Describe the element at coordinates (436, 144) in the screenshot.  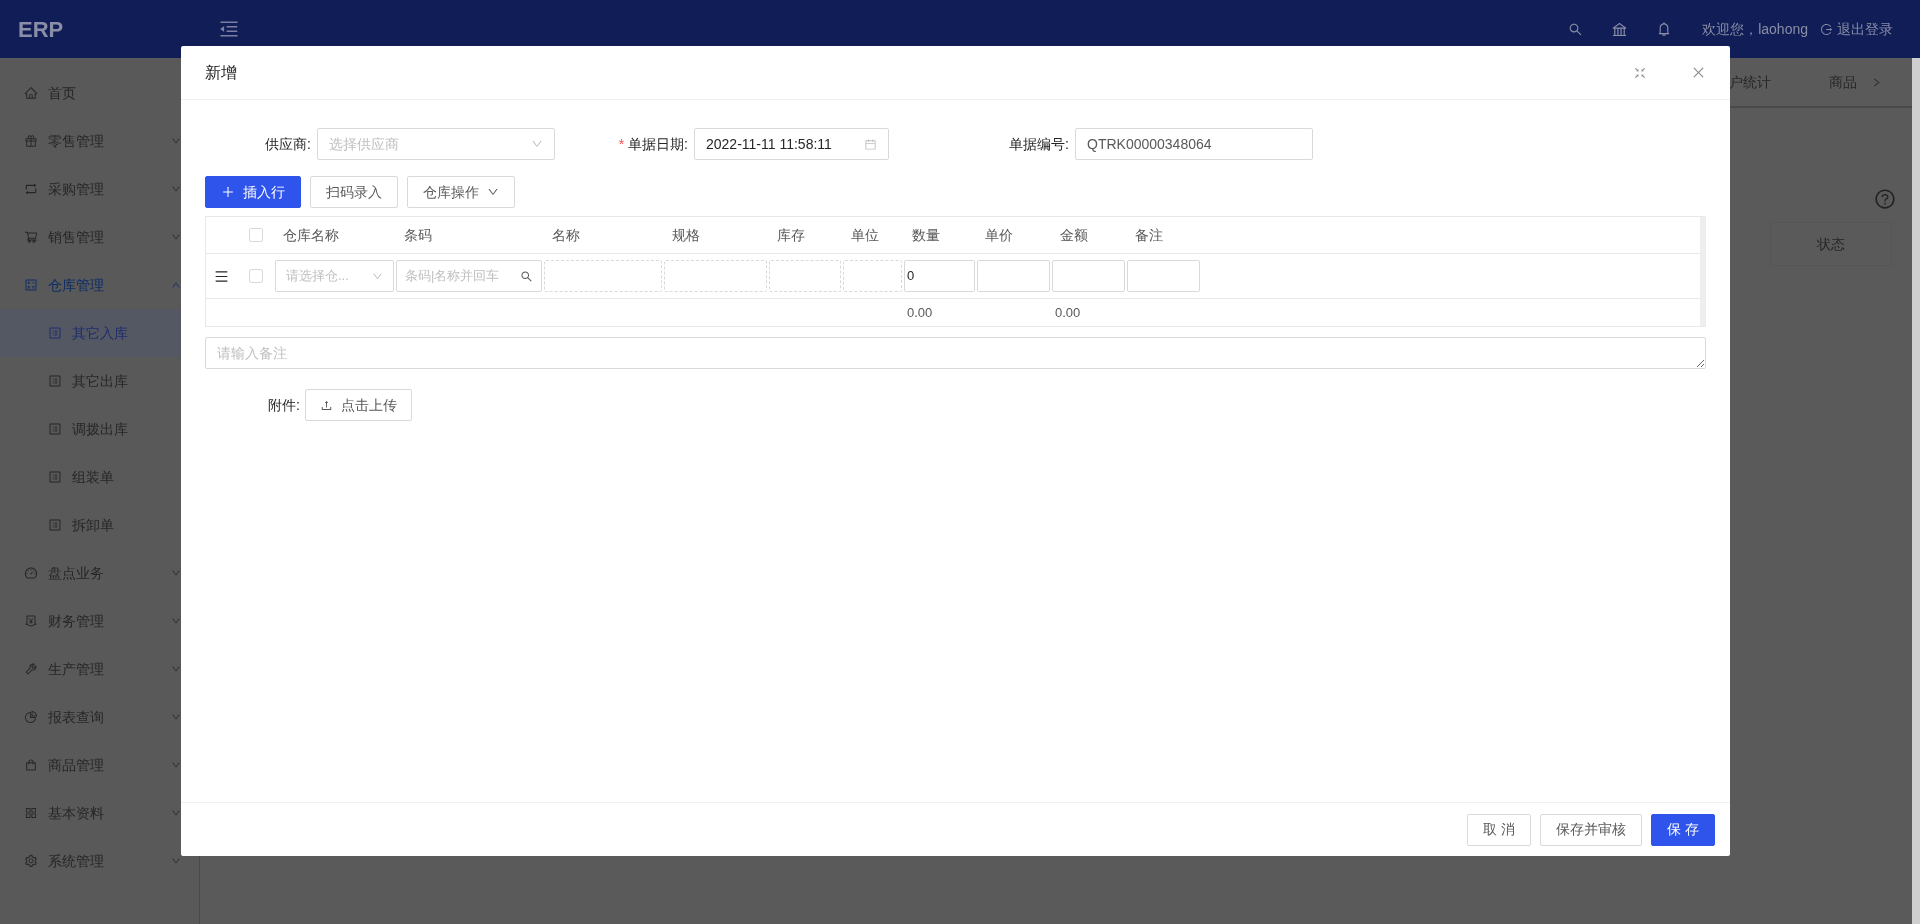
I see `supplier-select: 选择供应商` at that location.